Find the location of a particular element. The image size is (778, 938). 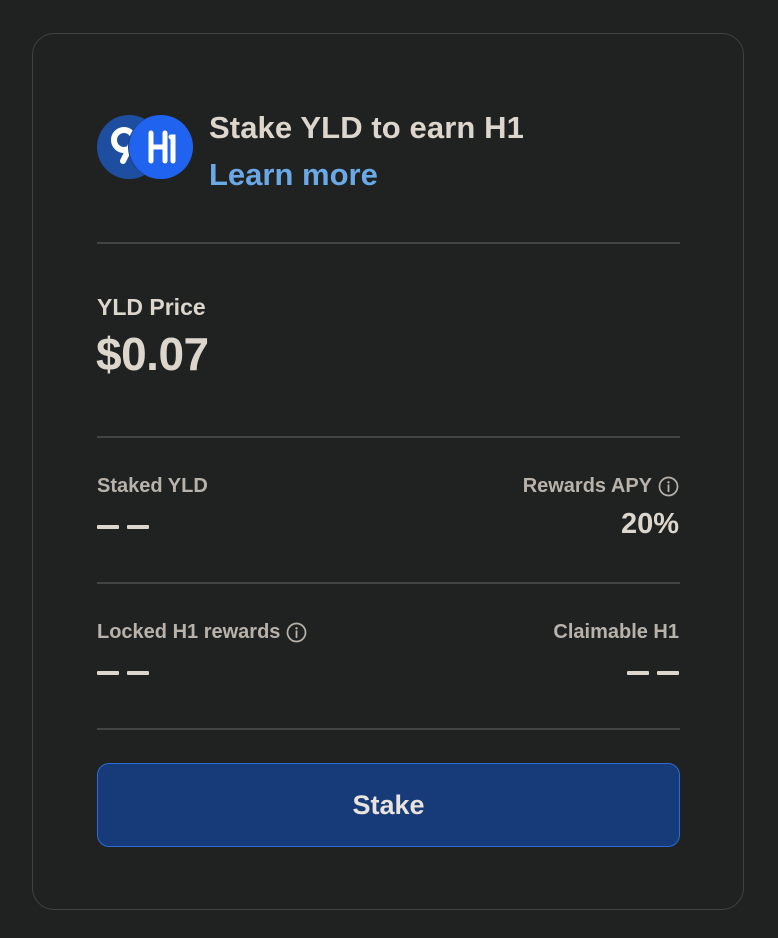

token-logos is located at coordinates (146, 147).